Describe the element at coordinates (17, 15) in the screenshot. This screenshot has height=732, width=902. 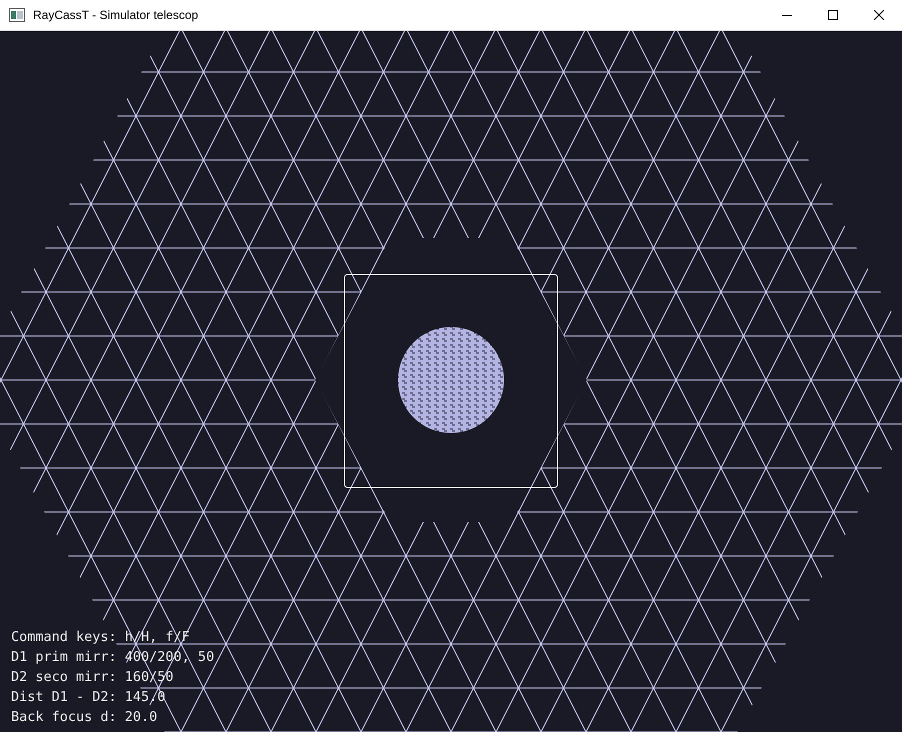
I see `window-icon` at that location.